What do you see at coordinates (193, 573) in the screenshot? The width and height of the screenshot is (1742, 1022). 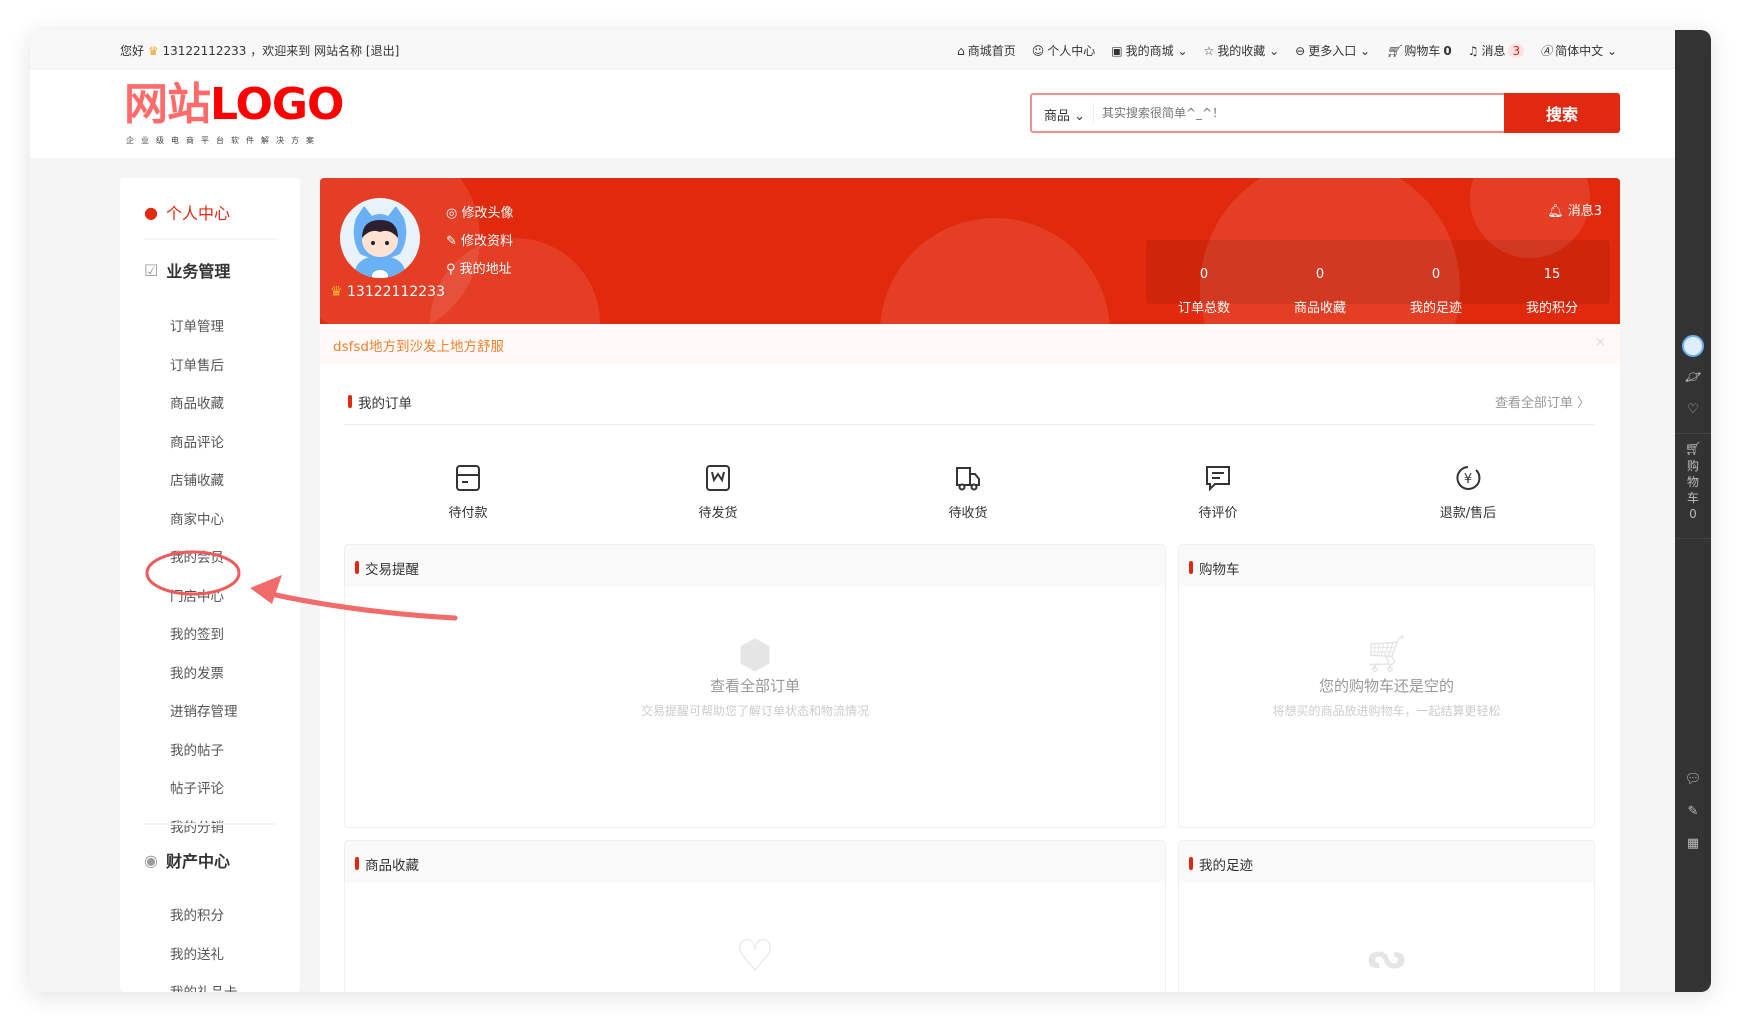 I see `annotation-circle` at bounding box center [193, 573].